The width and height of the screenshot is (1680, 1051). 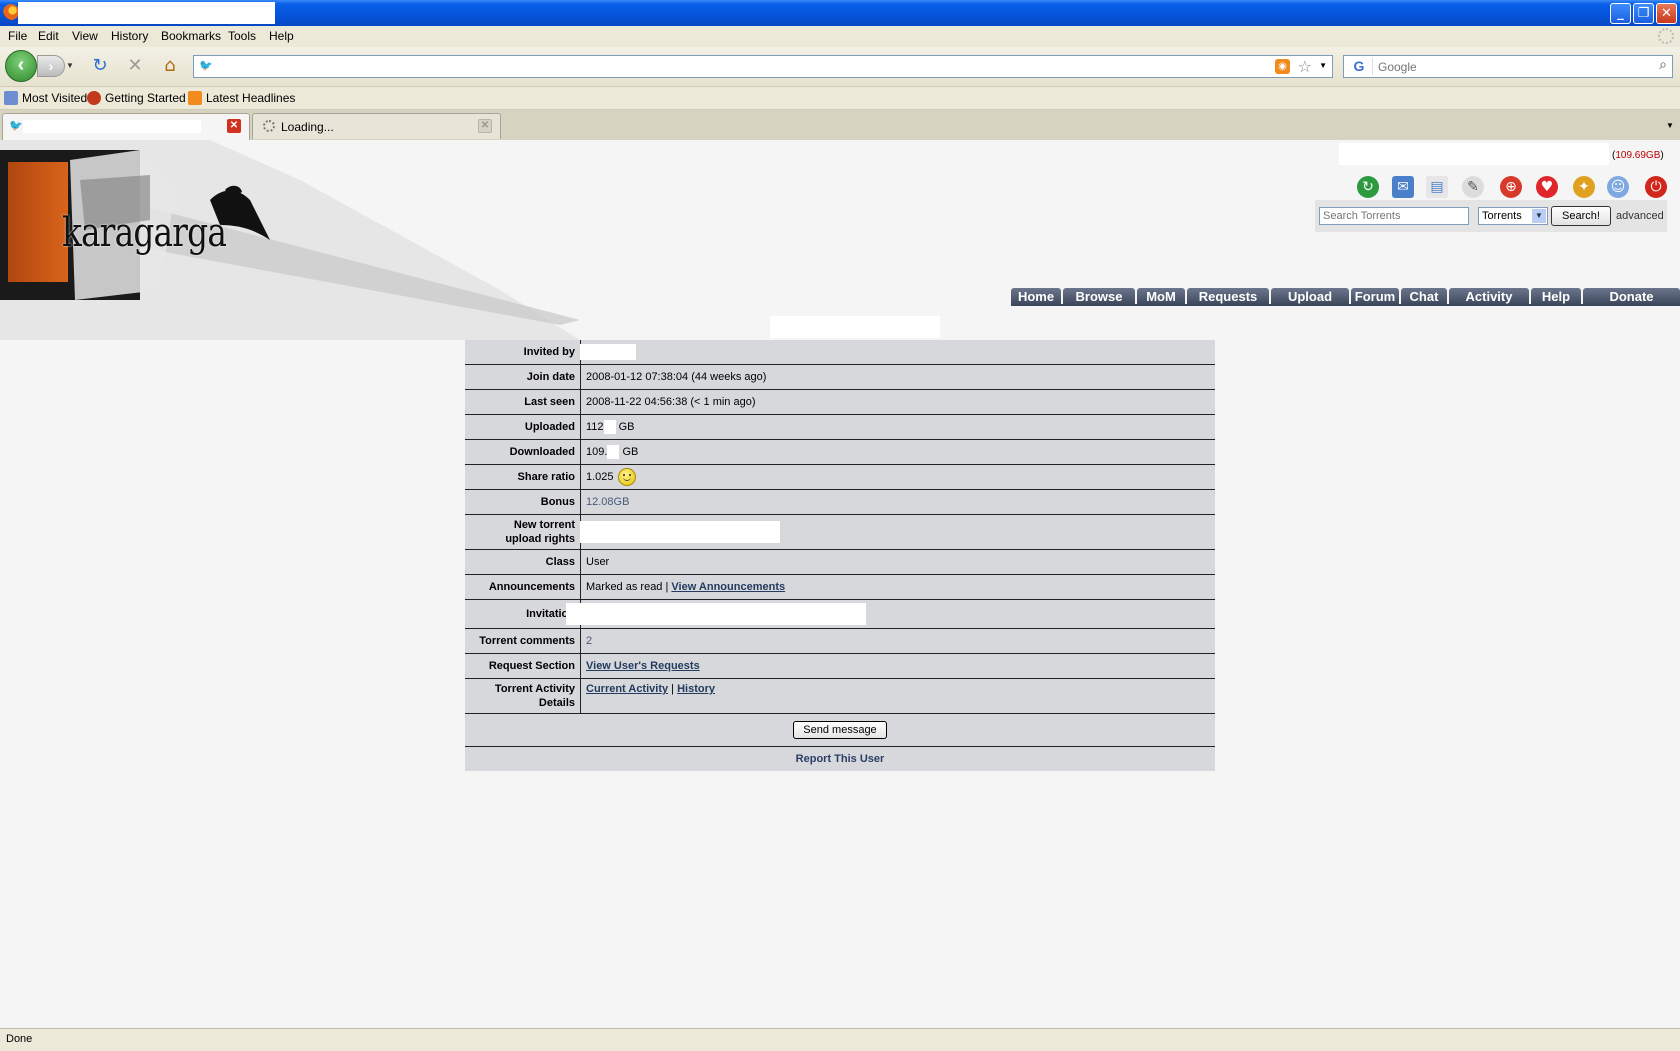 I want to click on downloaded-amount: 109., so click(x=597, y=451).